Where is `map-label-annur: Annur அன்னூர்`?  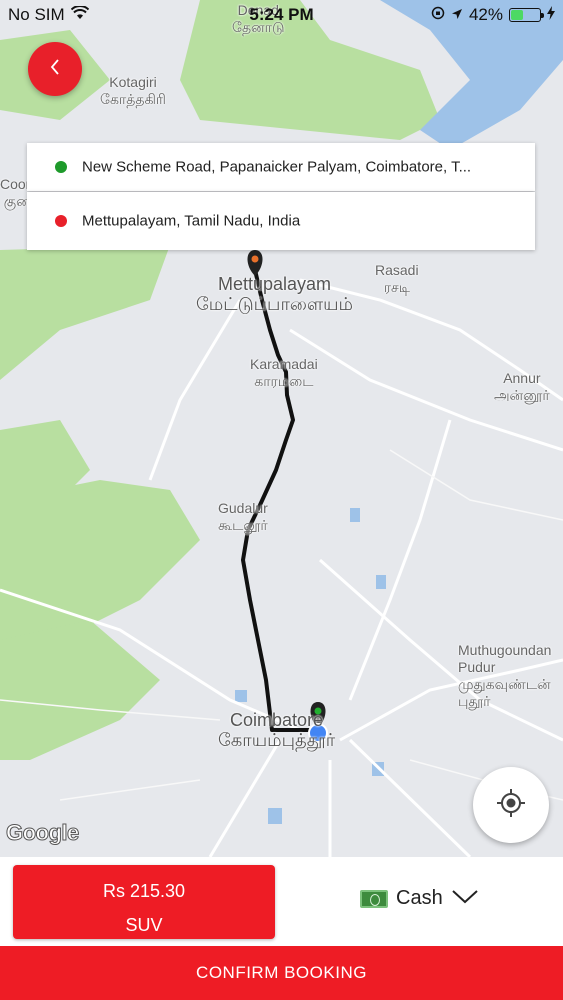 map-label-annur: Annur அன்னூர் is located at coordinates (522, 386).